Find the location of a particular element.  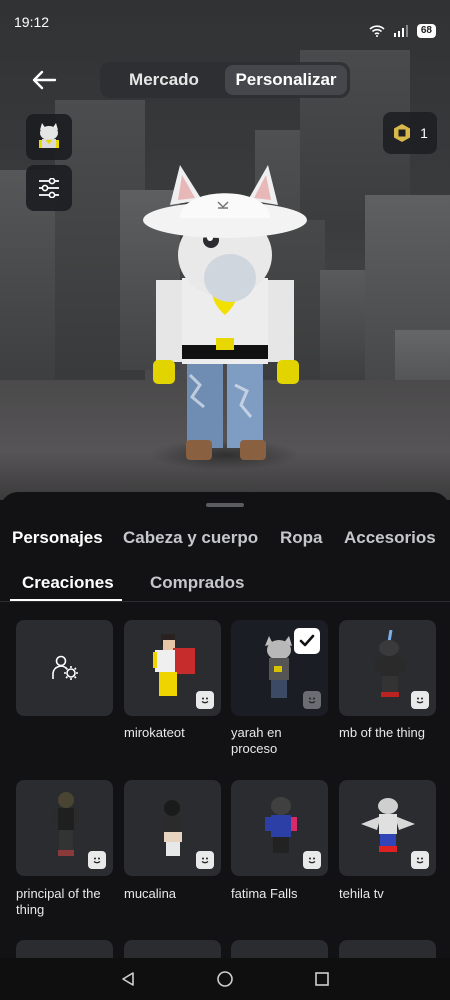

active-tab-indicator is located at coordinates (66, 600).